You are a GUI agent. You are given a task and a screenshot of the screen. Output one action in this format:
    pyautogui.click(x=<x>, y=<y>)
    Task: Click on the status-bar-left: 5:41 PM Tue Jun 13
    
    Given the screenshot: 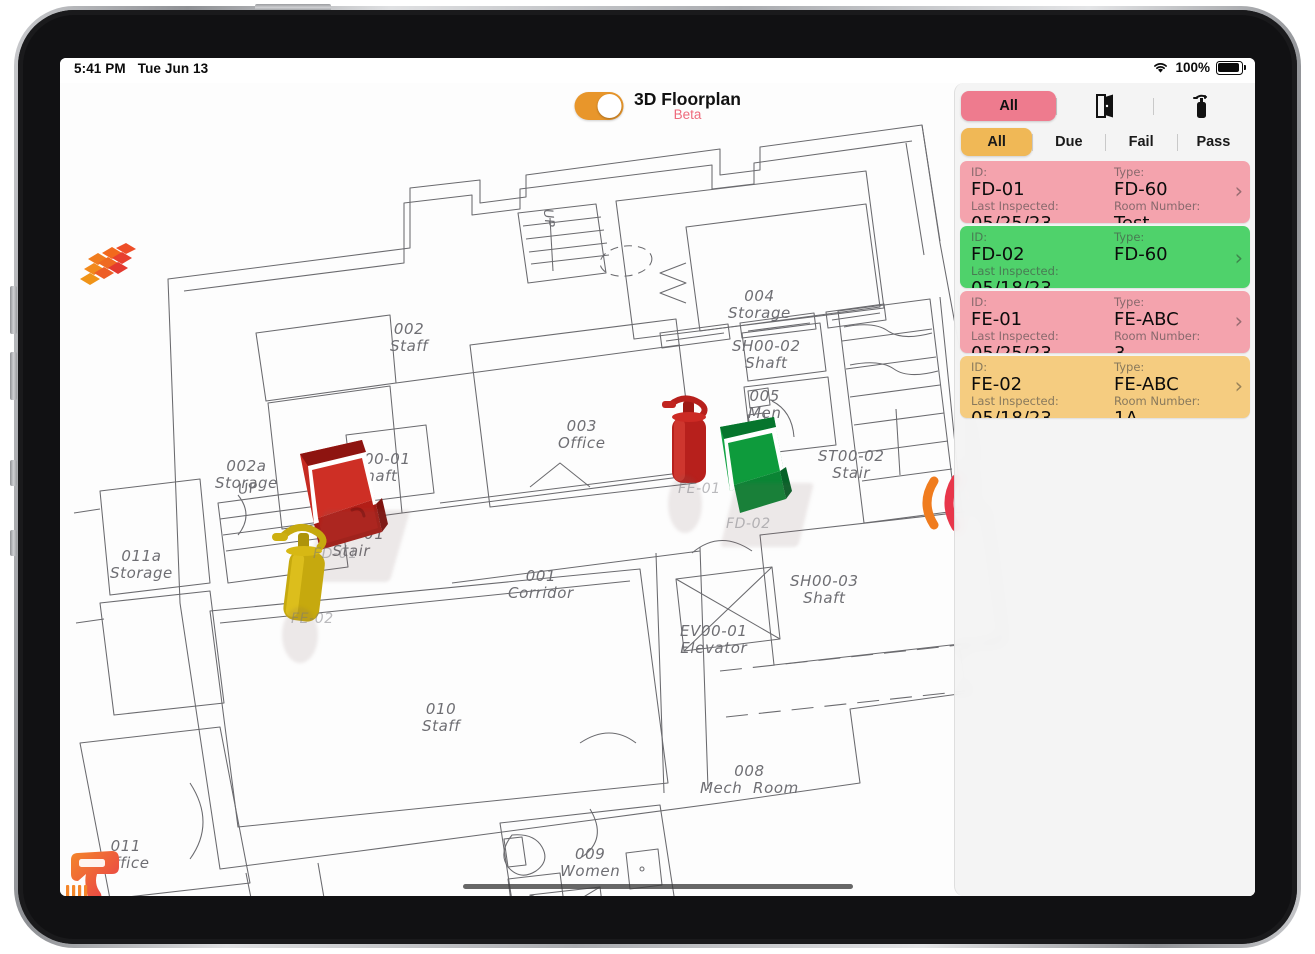 What is the action you would take?
    pyautogui.click(x=141, y=68)
    